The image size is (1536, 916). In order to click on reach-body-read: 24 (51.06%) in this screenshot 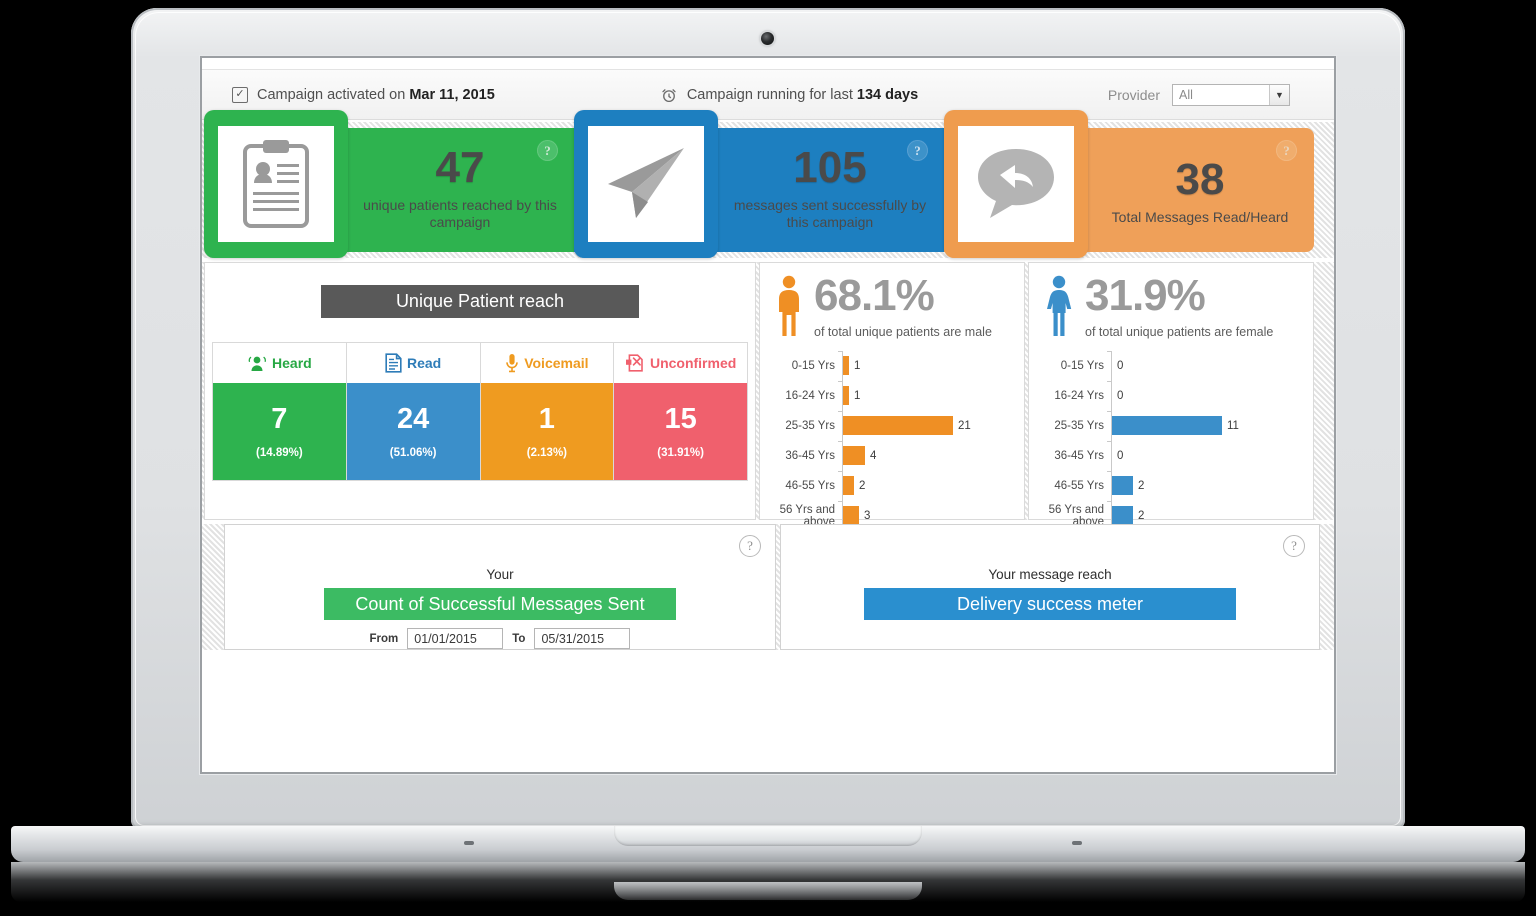, I will do `click(413, 431)`.